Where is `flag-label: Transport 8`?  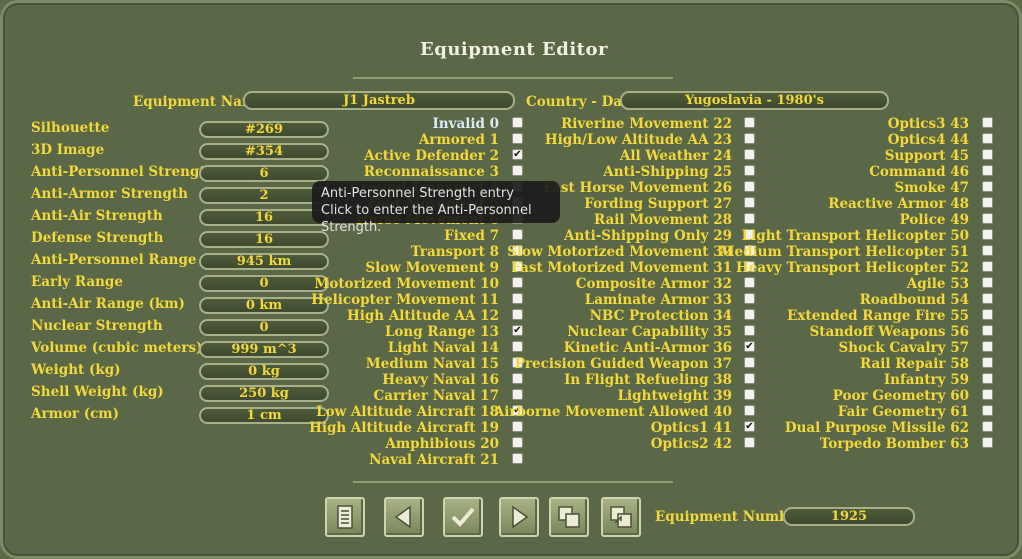
flag-label: Transport 8 is located at coordinates (454, 252).